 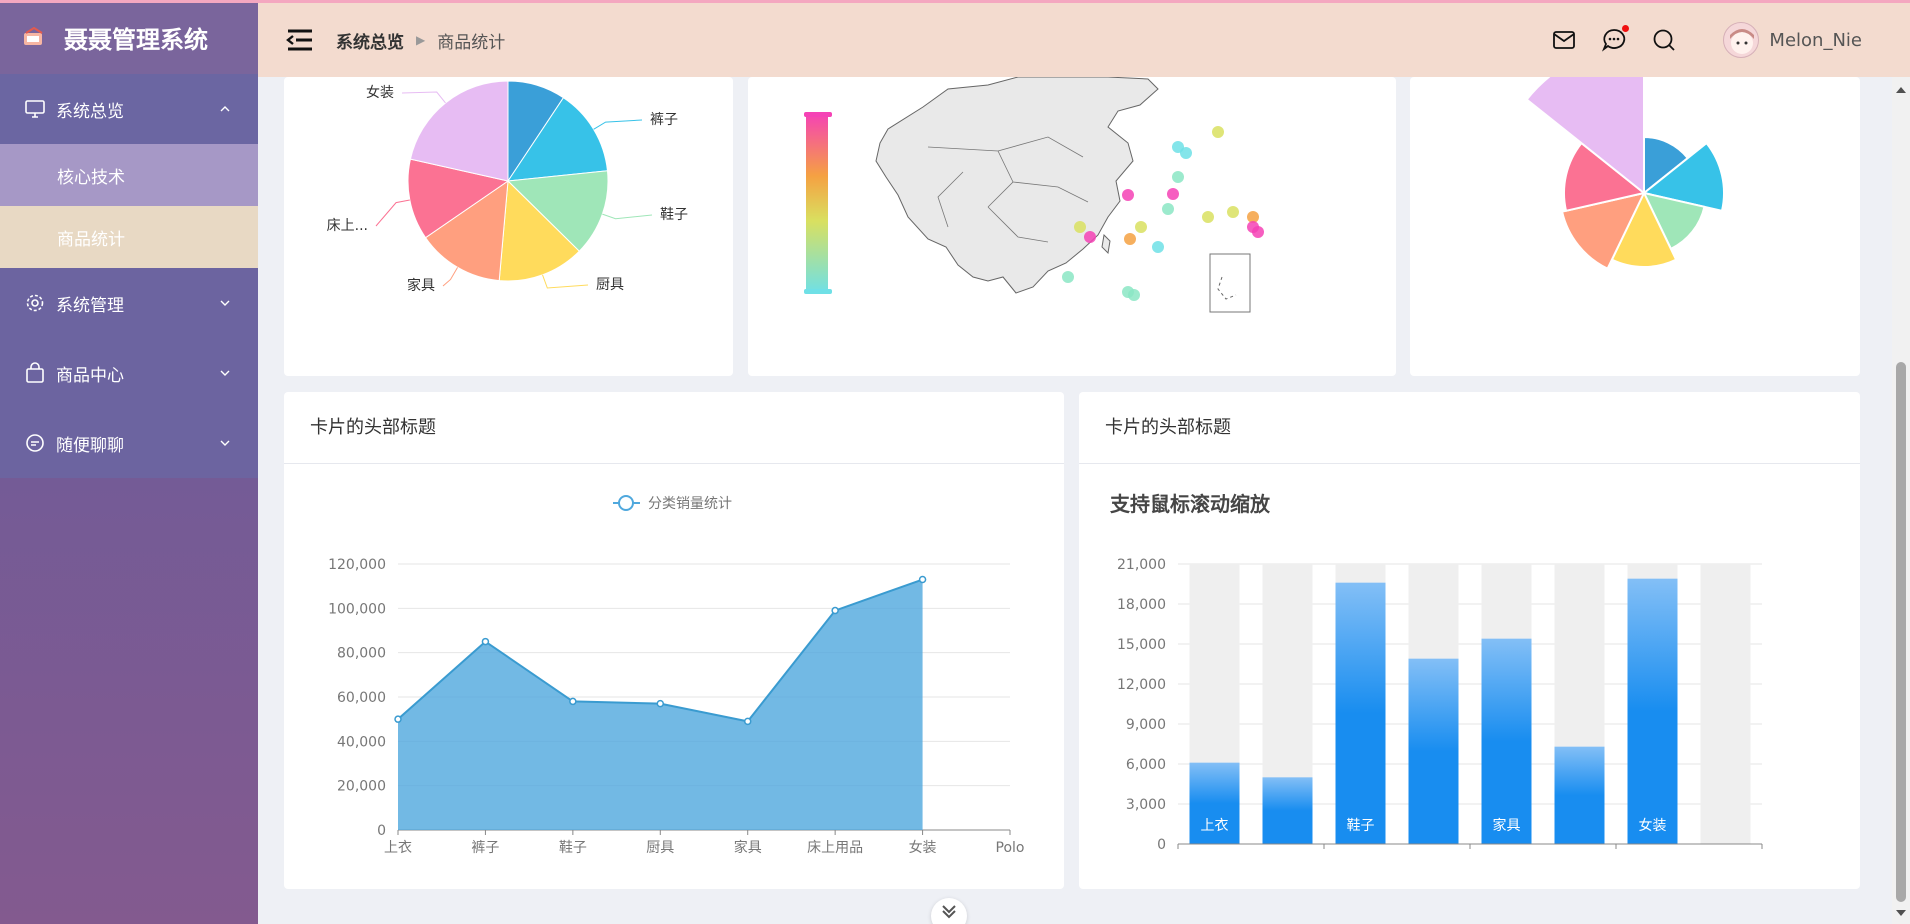 What do you see at coordinates (1626, 28) in the screenshot?
I see `notification-dot` at bounding box center [1626, 28].